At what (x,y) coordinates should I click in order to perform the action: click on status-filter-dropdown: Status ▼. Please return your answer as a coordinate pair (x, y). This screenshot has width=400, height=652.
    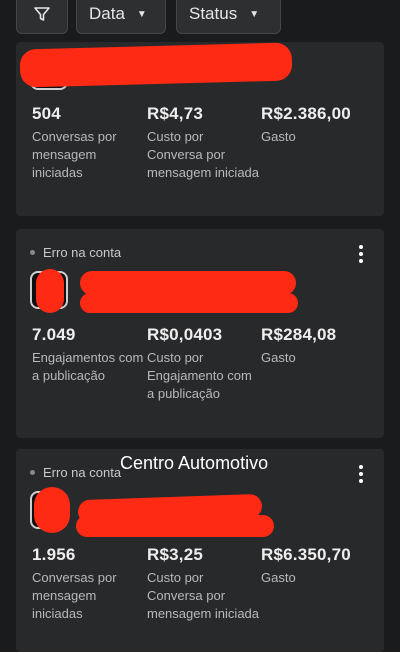
    Looking at the image, I should click on (228, 17).